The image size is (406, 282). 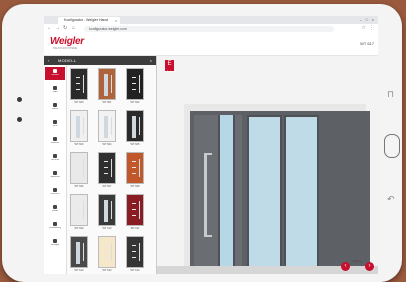 What do you see at coordinates (234, 191) in the screenshot?
I see `glass-divider-right` at bounding box center [234, 191].